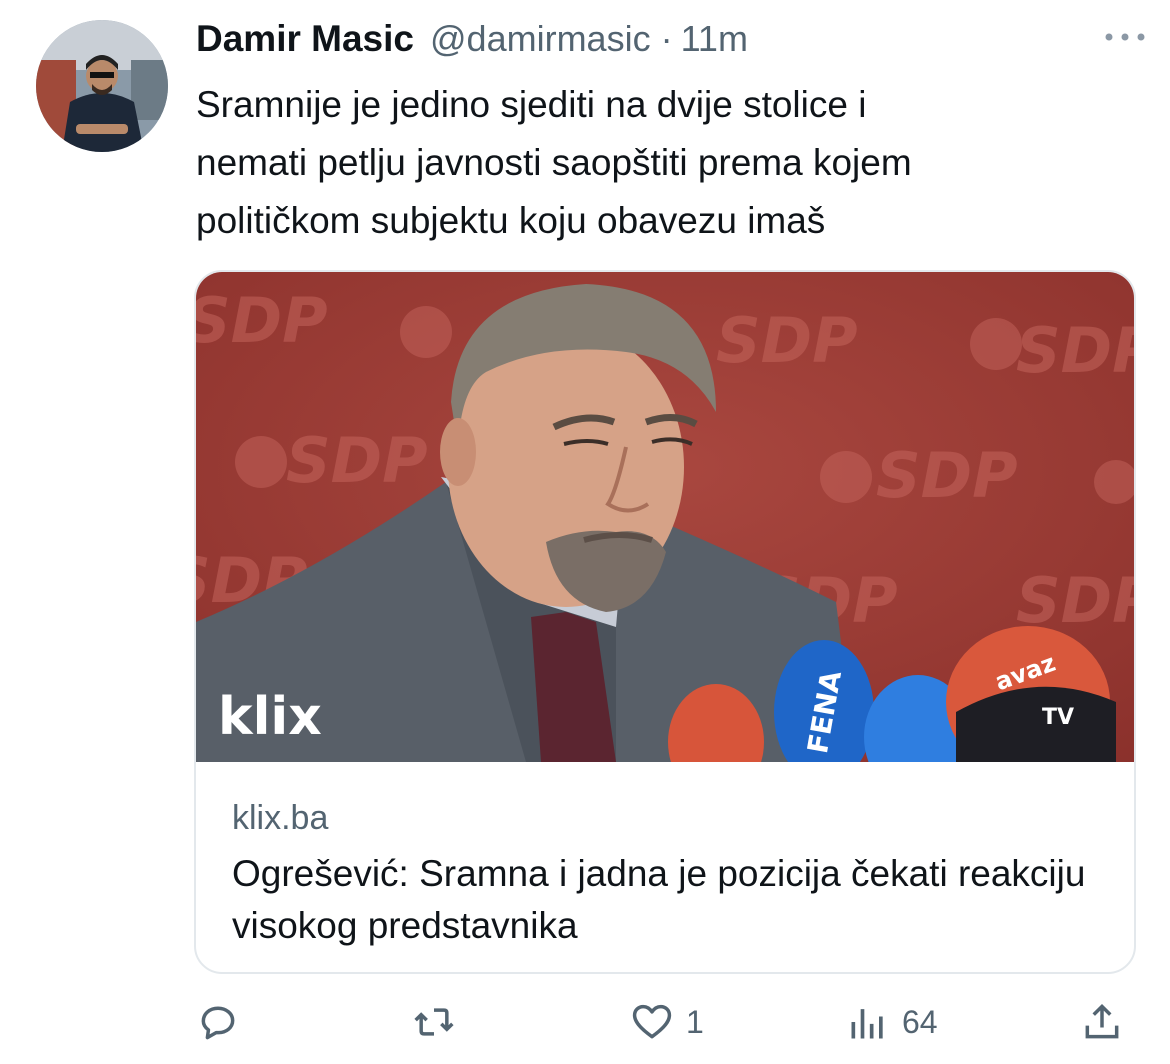  I want to click on tweet-header: Damir Masic @damirmasic · 11m, so click(673, 42).